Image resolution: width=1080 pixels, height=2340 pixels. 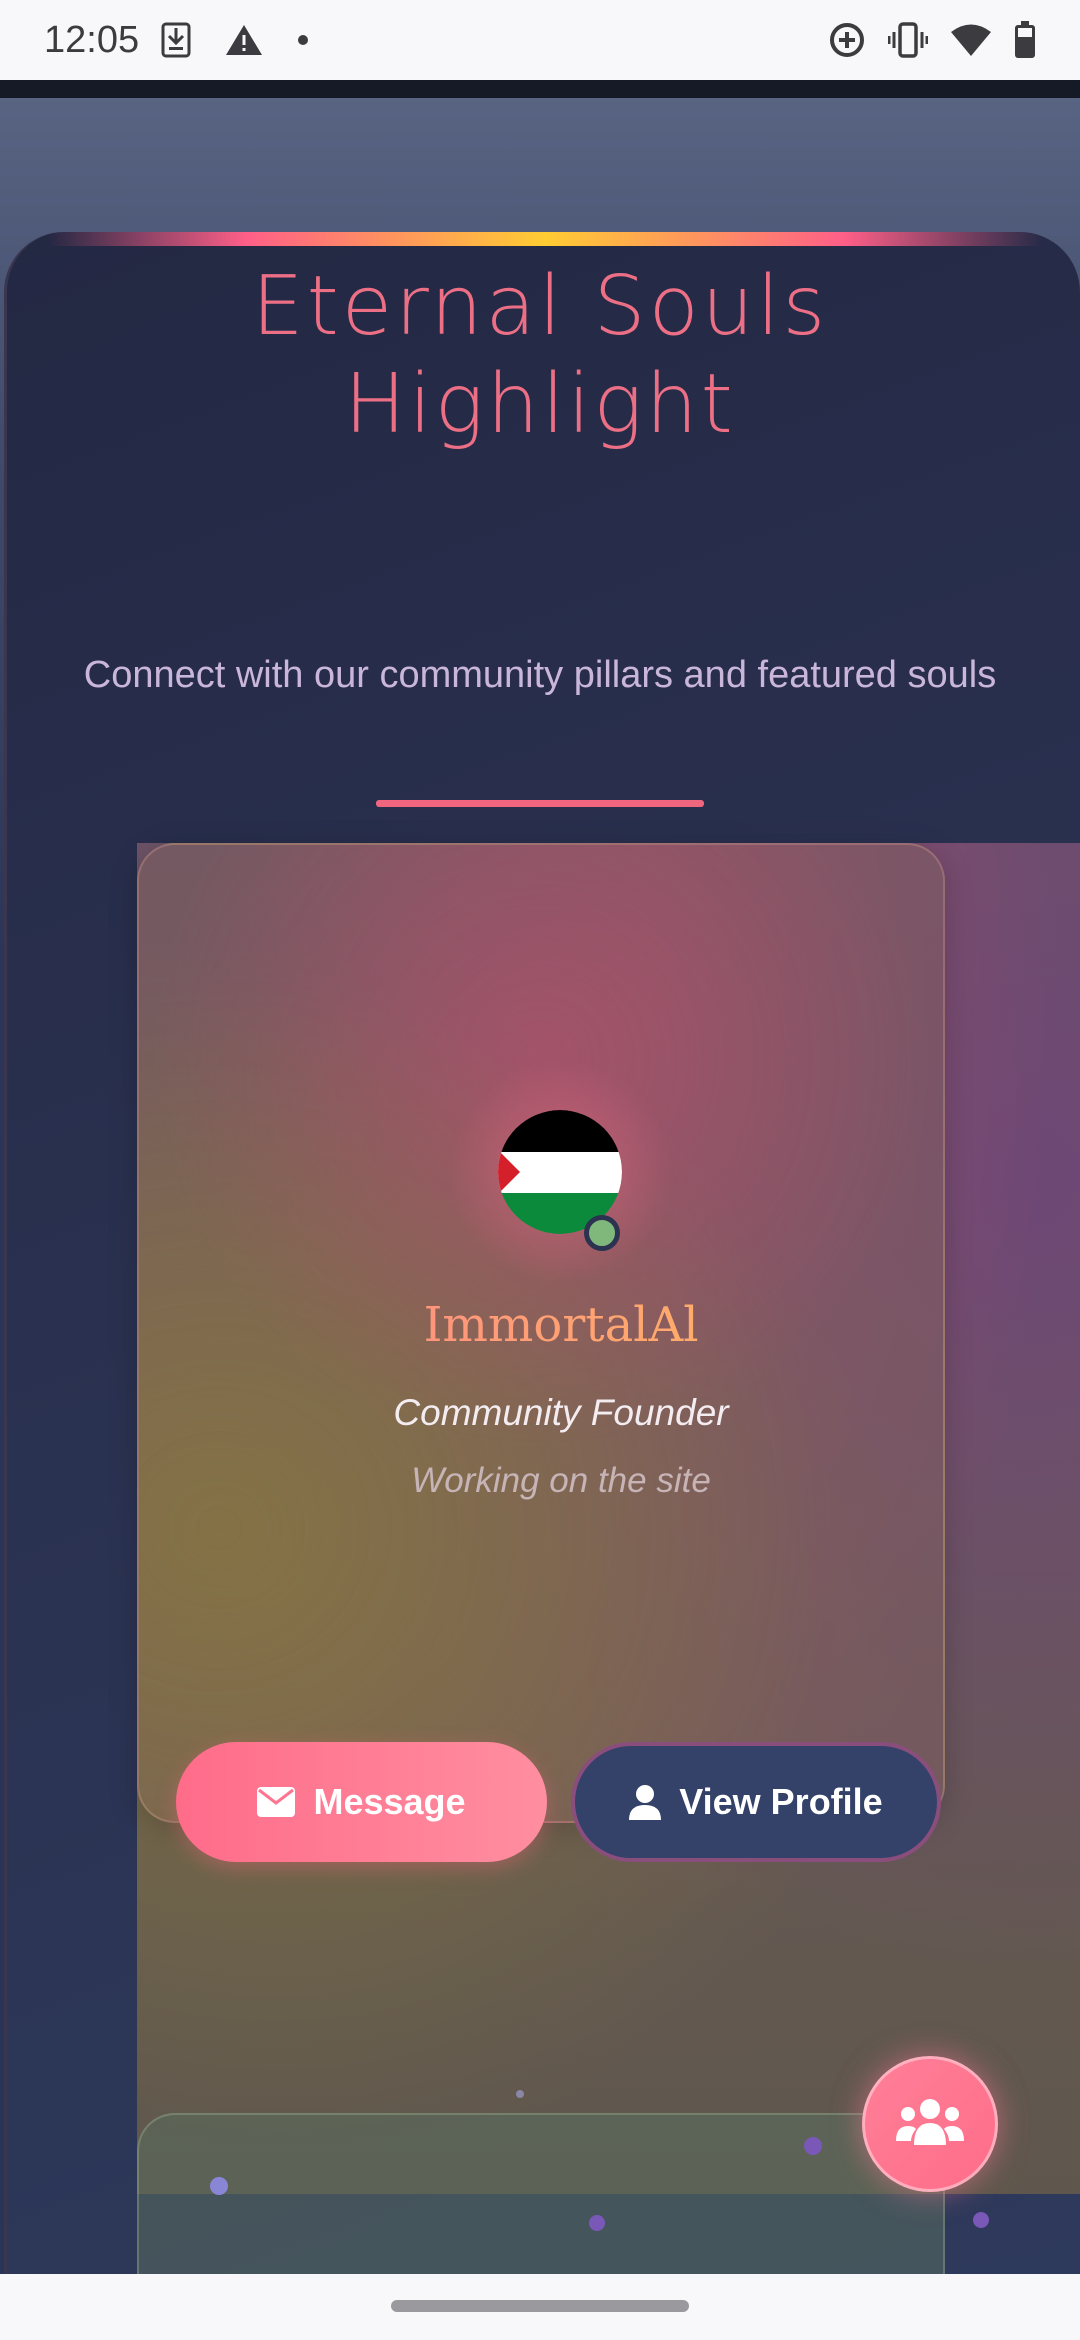 I want to click on view-profile-button: View Profile, so click(x=756, y=1802).